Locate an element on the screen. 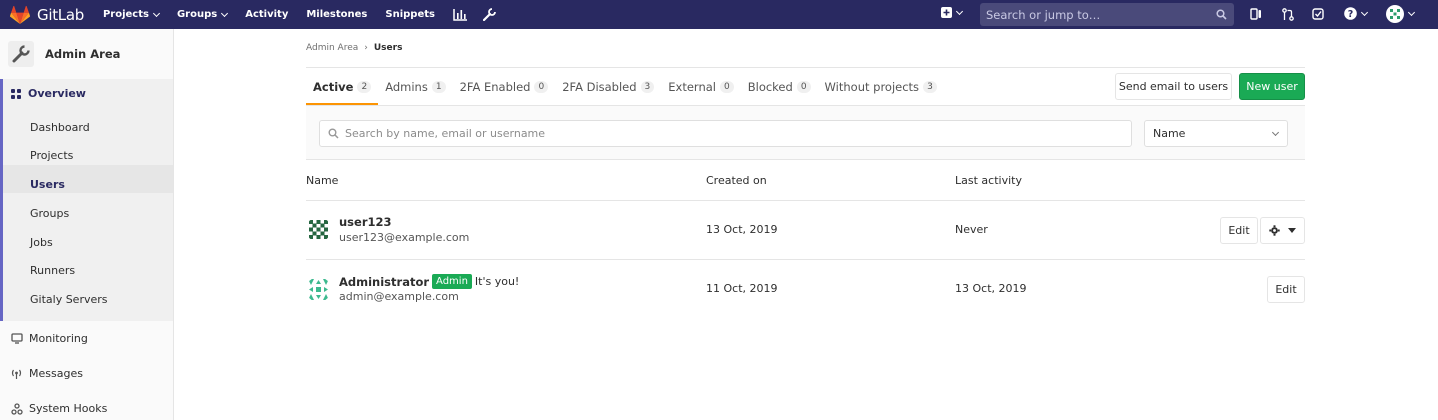  column-header-last-activity: Last activity is located at coordinates (988, 180).